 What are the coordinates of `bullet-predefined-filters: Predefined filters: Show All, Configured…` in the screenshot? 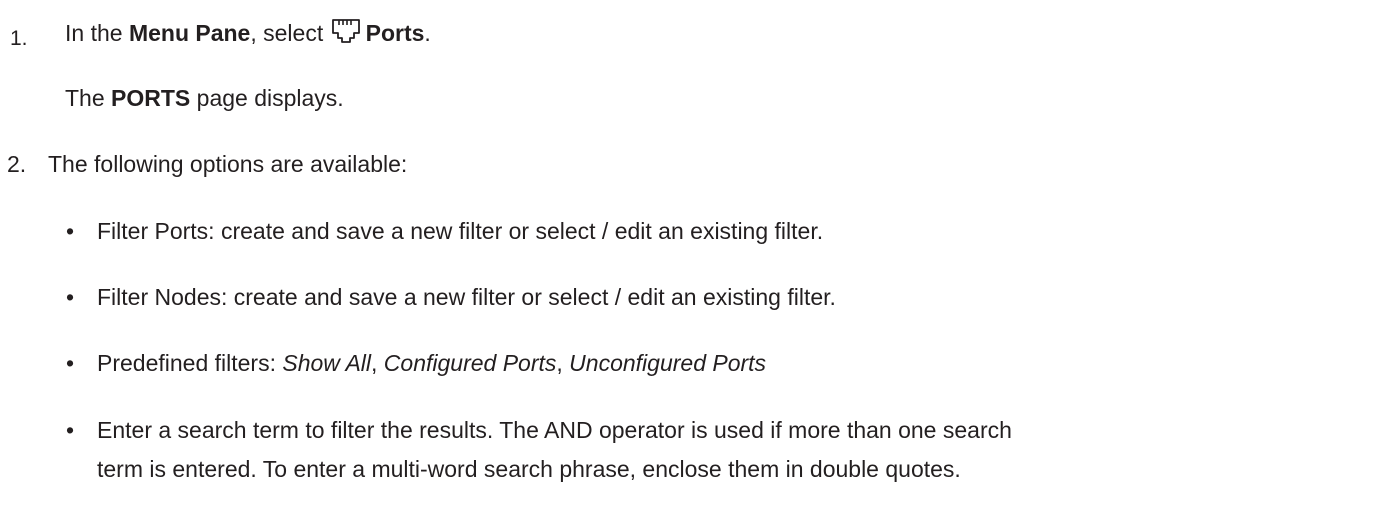 It's located at (431, 363).